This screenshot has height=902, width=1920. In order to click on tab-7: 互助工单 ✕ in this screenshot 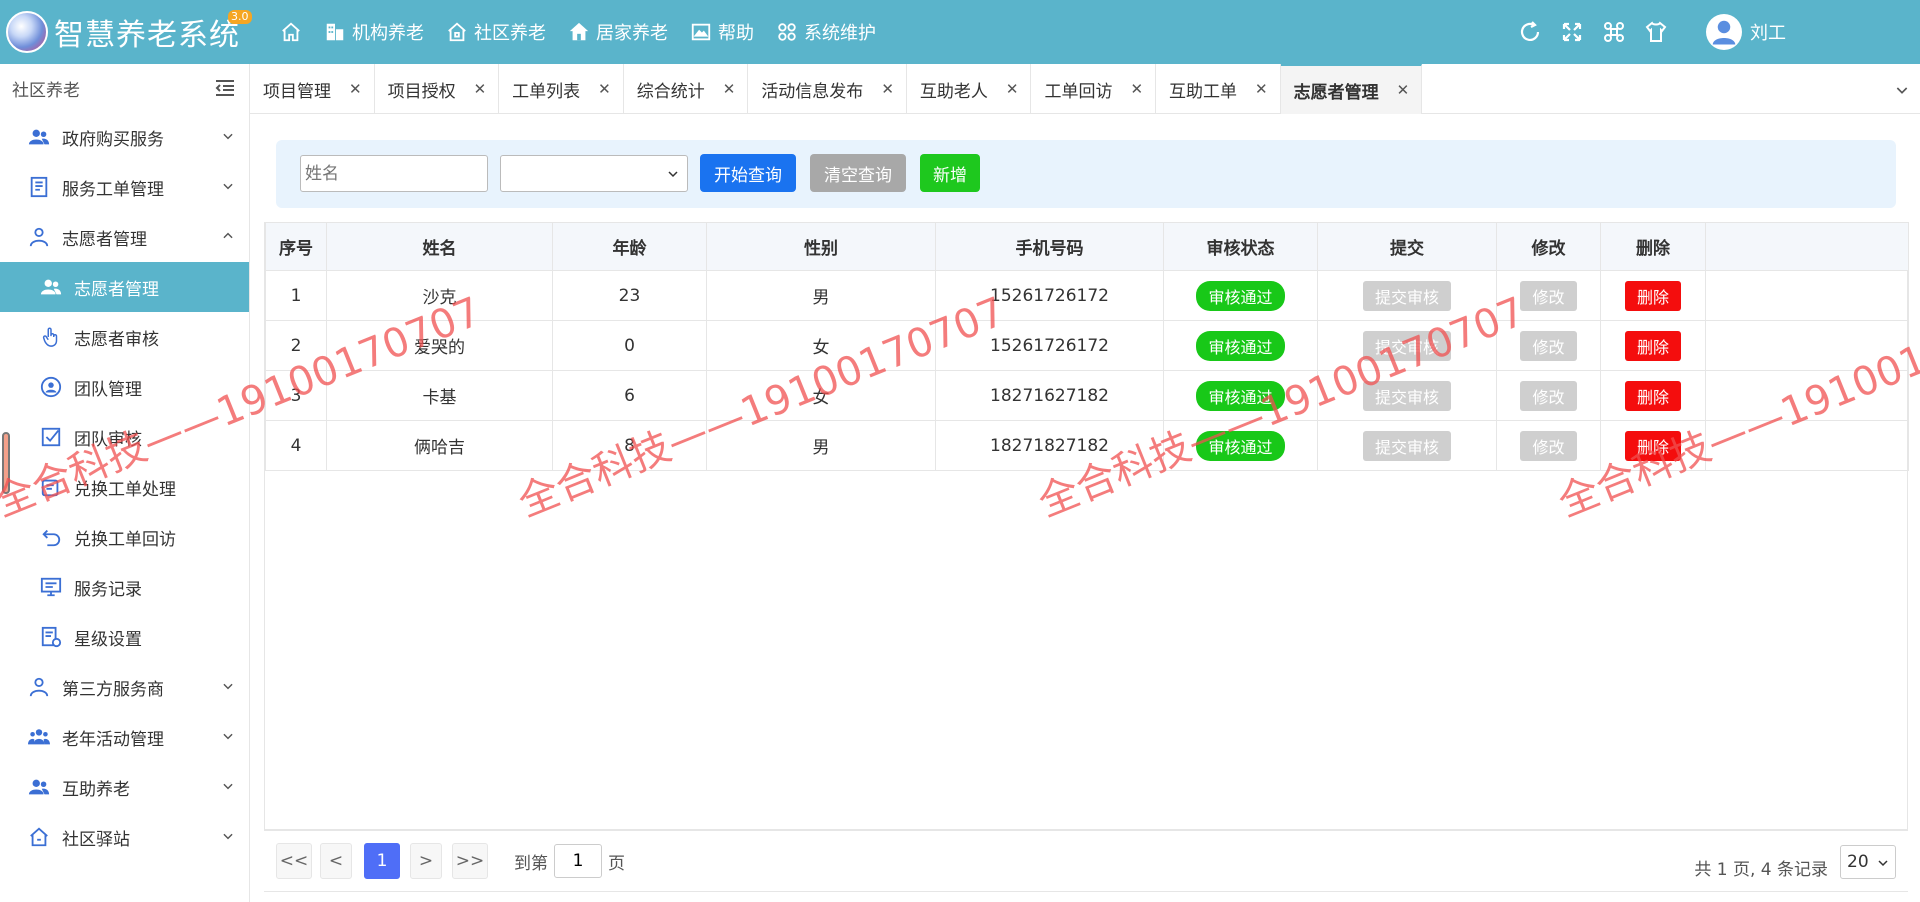, I will do `click(1218, 89)`.